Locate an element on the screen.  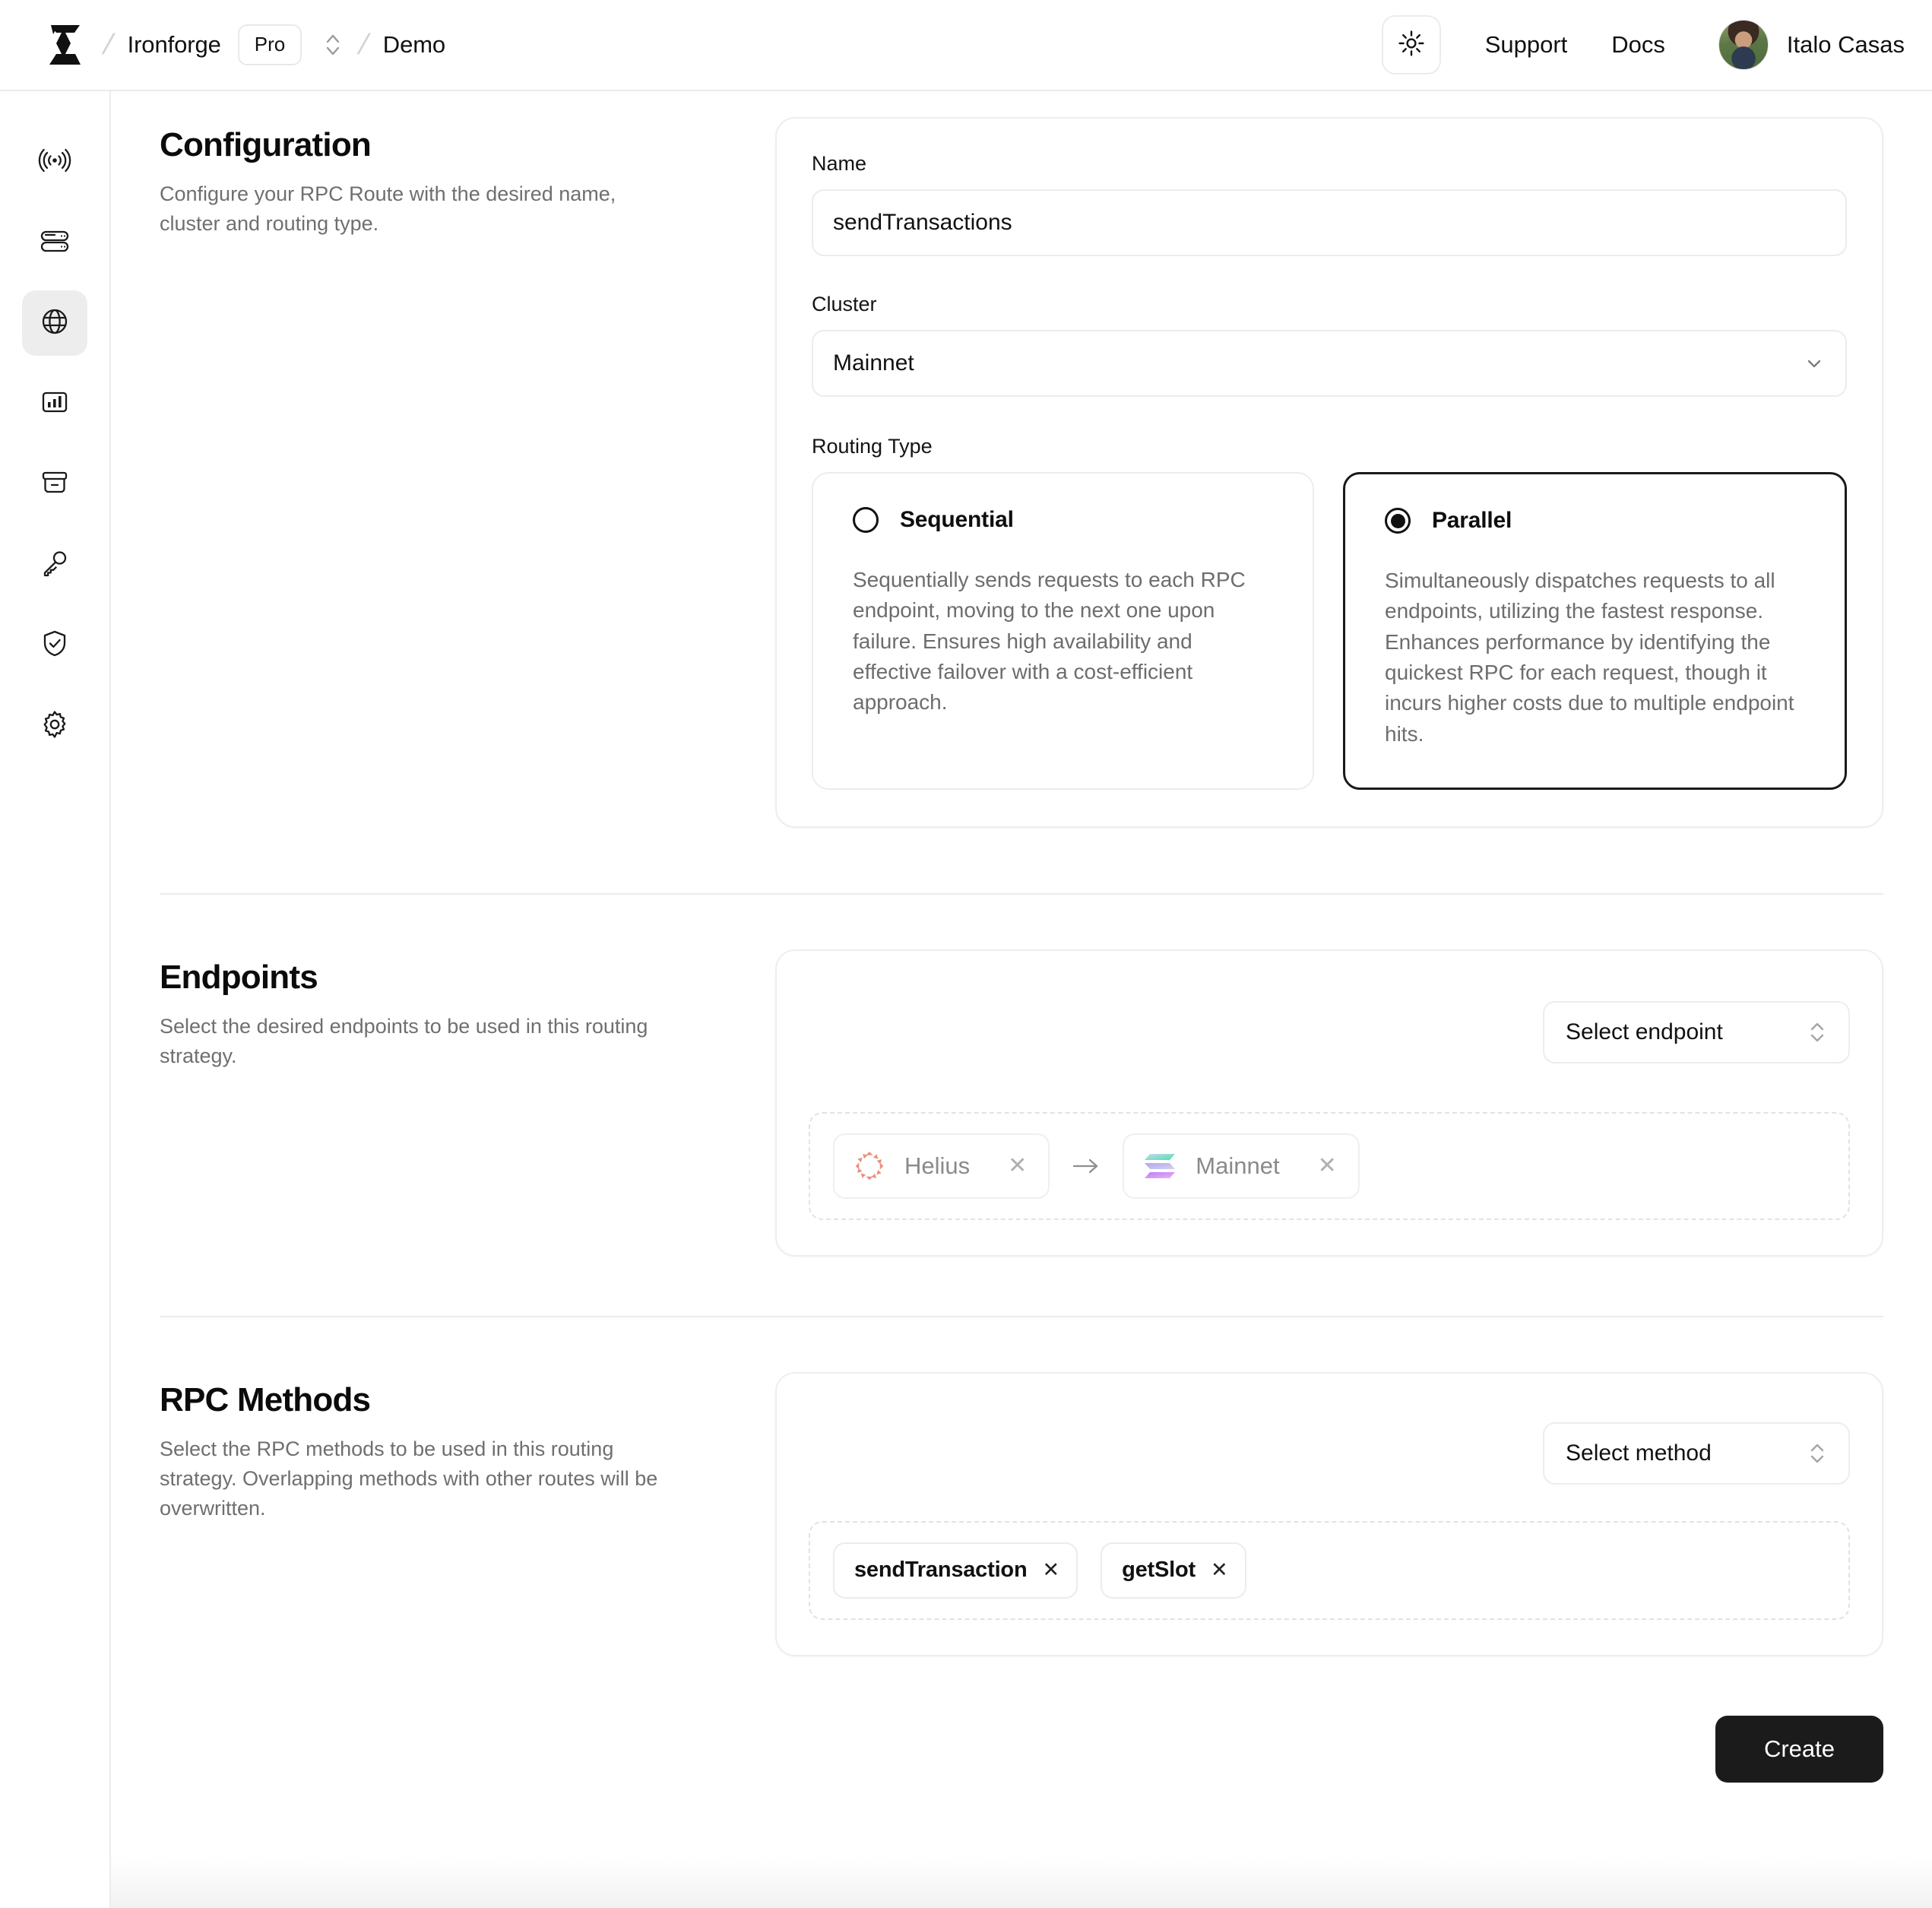
sidebar-item-rpc-routes is located at coordinates (54, 323).